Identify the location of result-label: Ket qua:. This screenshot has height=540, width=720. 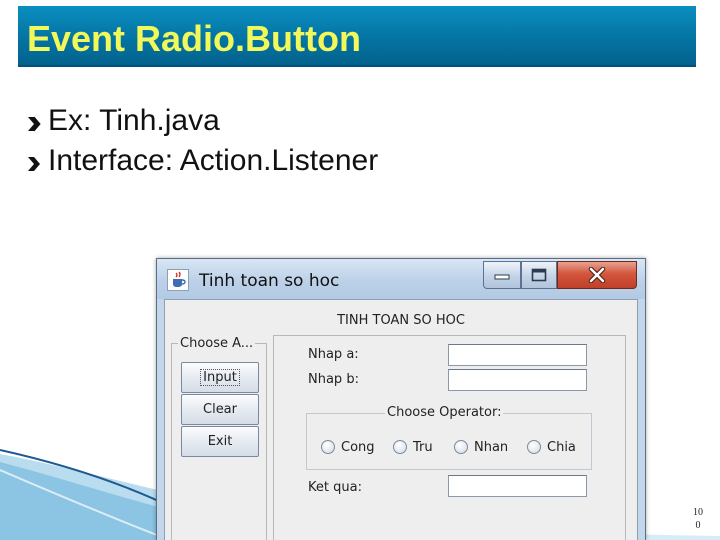
(335, 487).